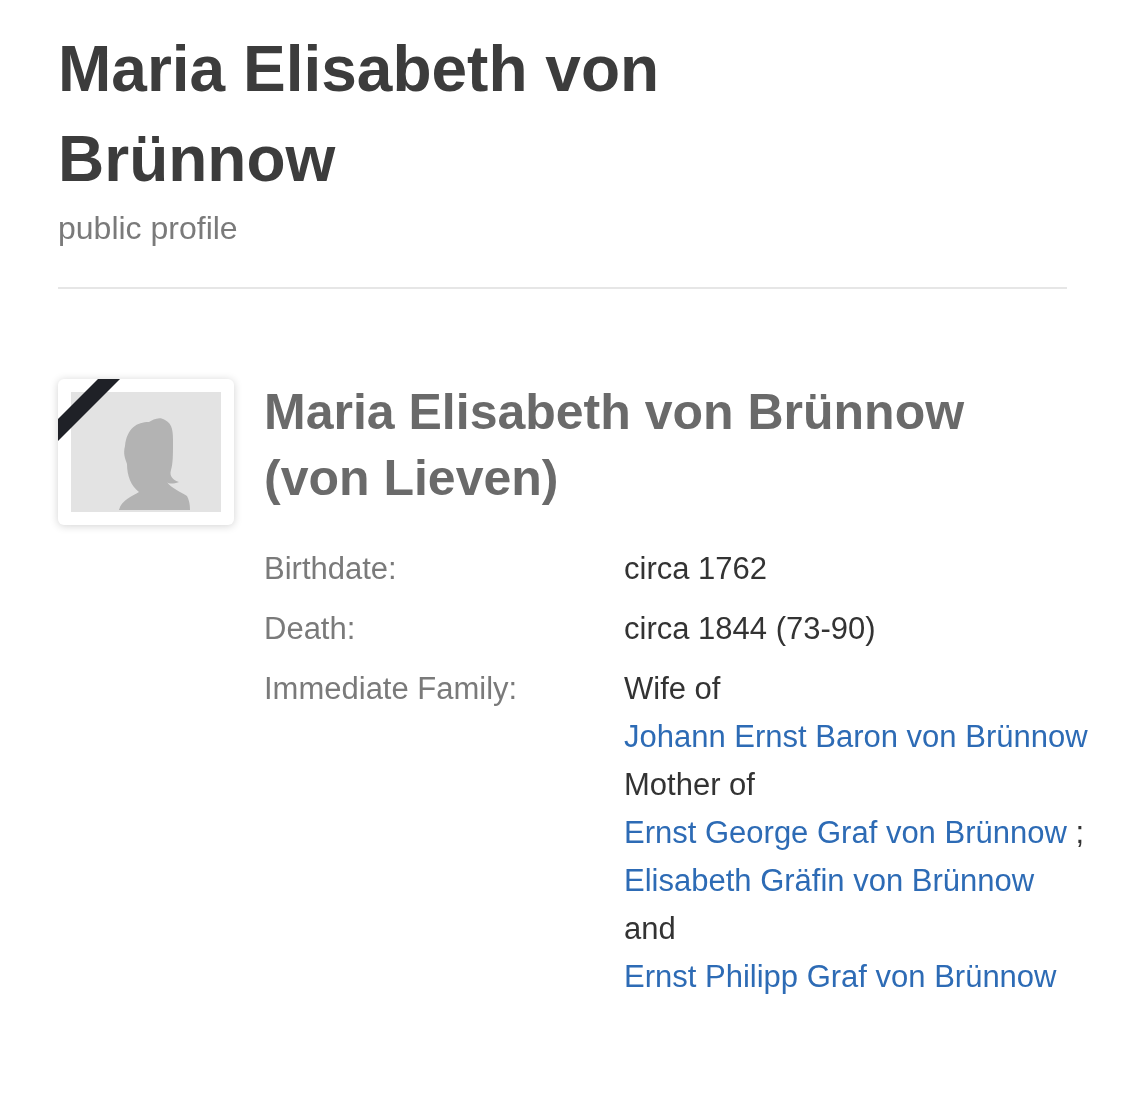 The image size is (1125, 1100). What do you see at coordinates (148, 228) in the screenshot?
I see `page-subtitle: public profile` at bounding box center [148, 228].